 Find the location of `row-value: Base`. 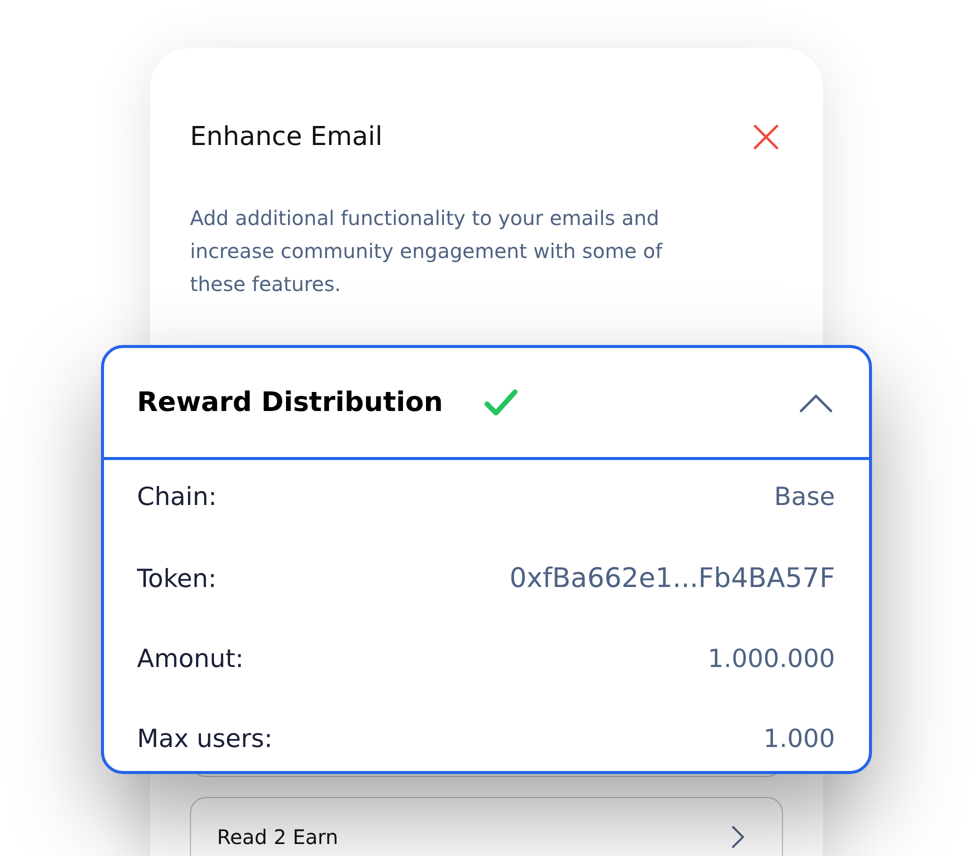

row-value: Base is located at coordinates (804, 496).